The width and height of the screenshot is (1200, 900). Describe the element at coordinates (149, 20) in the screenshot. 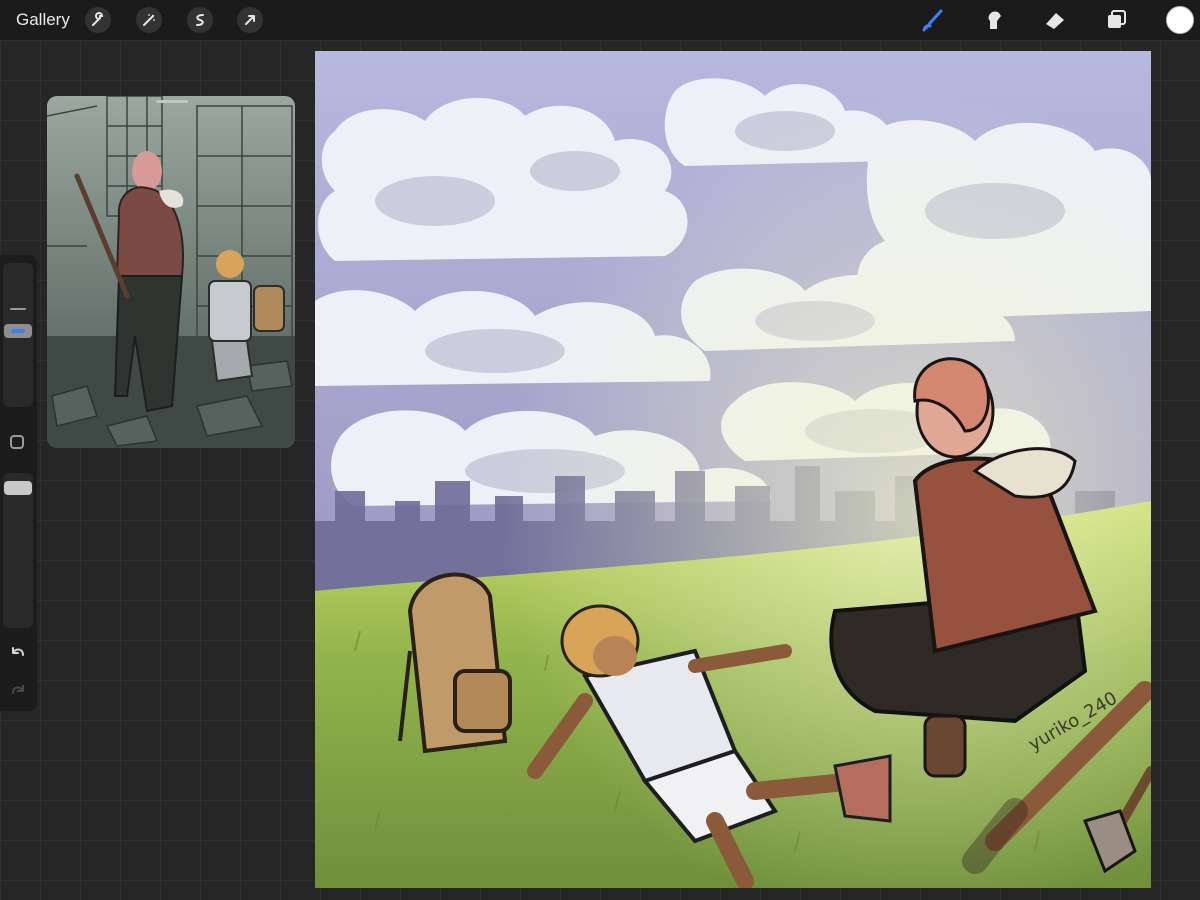

I see `magic-wand-icon` at that location.